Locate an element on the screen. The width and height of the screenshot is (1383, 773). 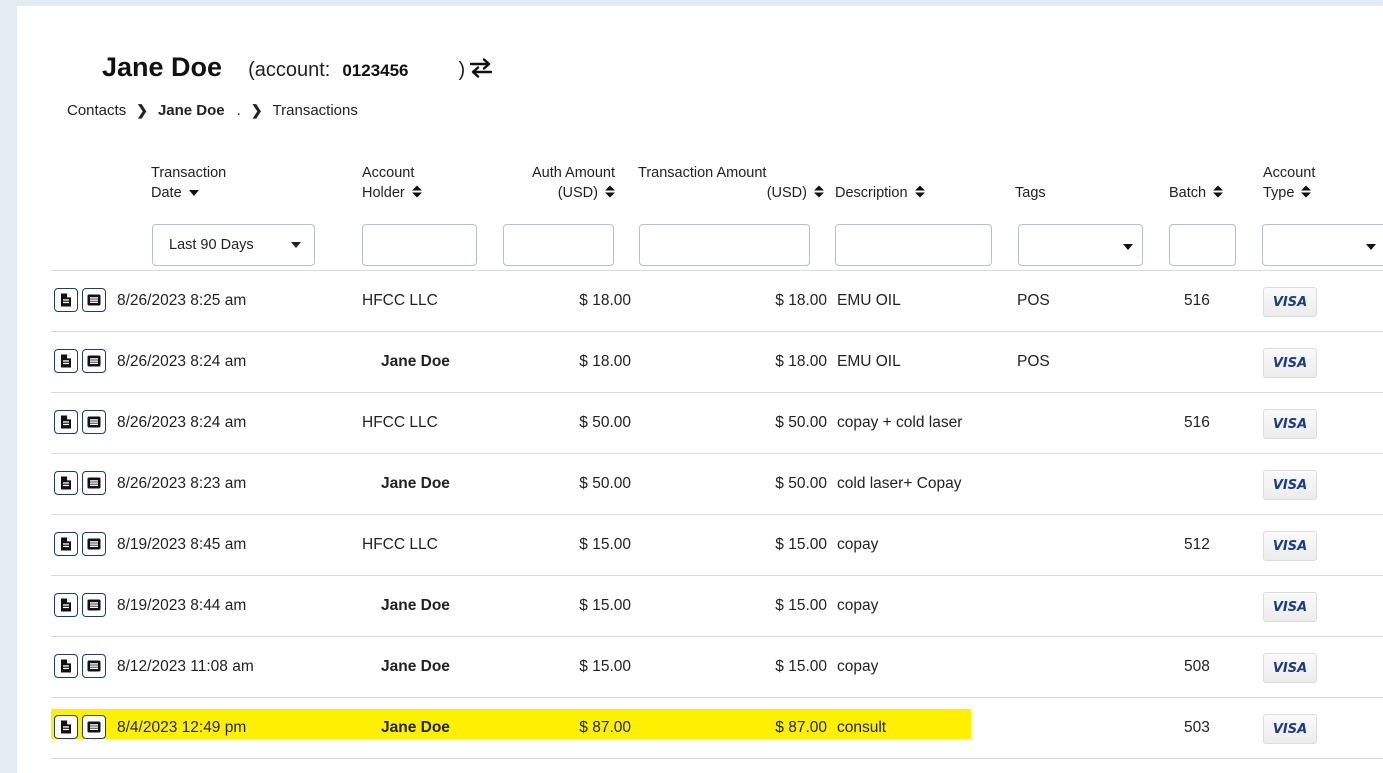
column-header-label: Date is located at coordinates (166, 193).